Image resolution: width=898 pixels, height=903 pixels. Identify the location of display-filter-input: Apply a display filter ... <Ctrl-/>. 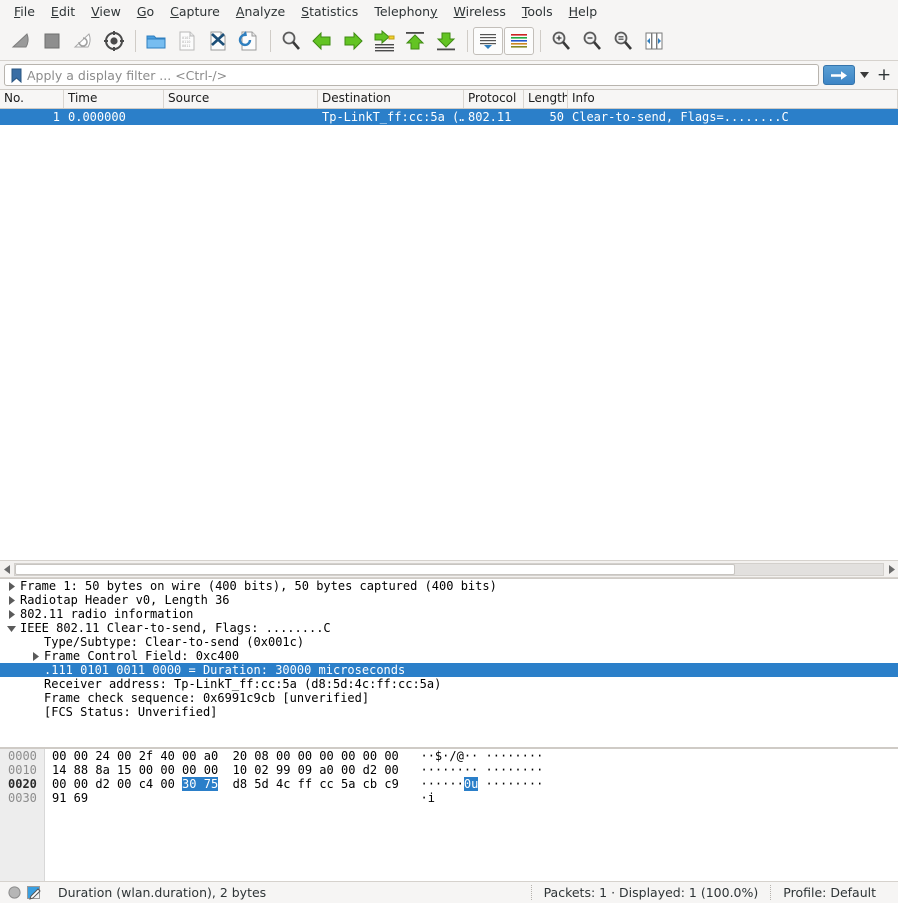
(411, 75).